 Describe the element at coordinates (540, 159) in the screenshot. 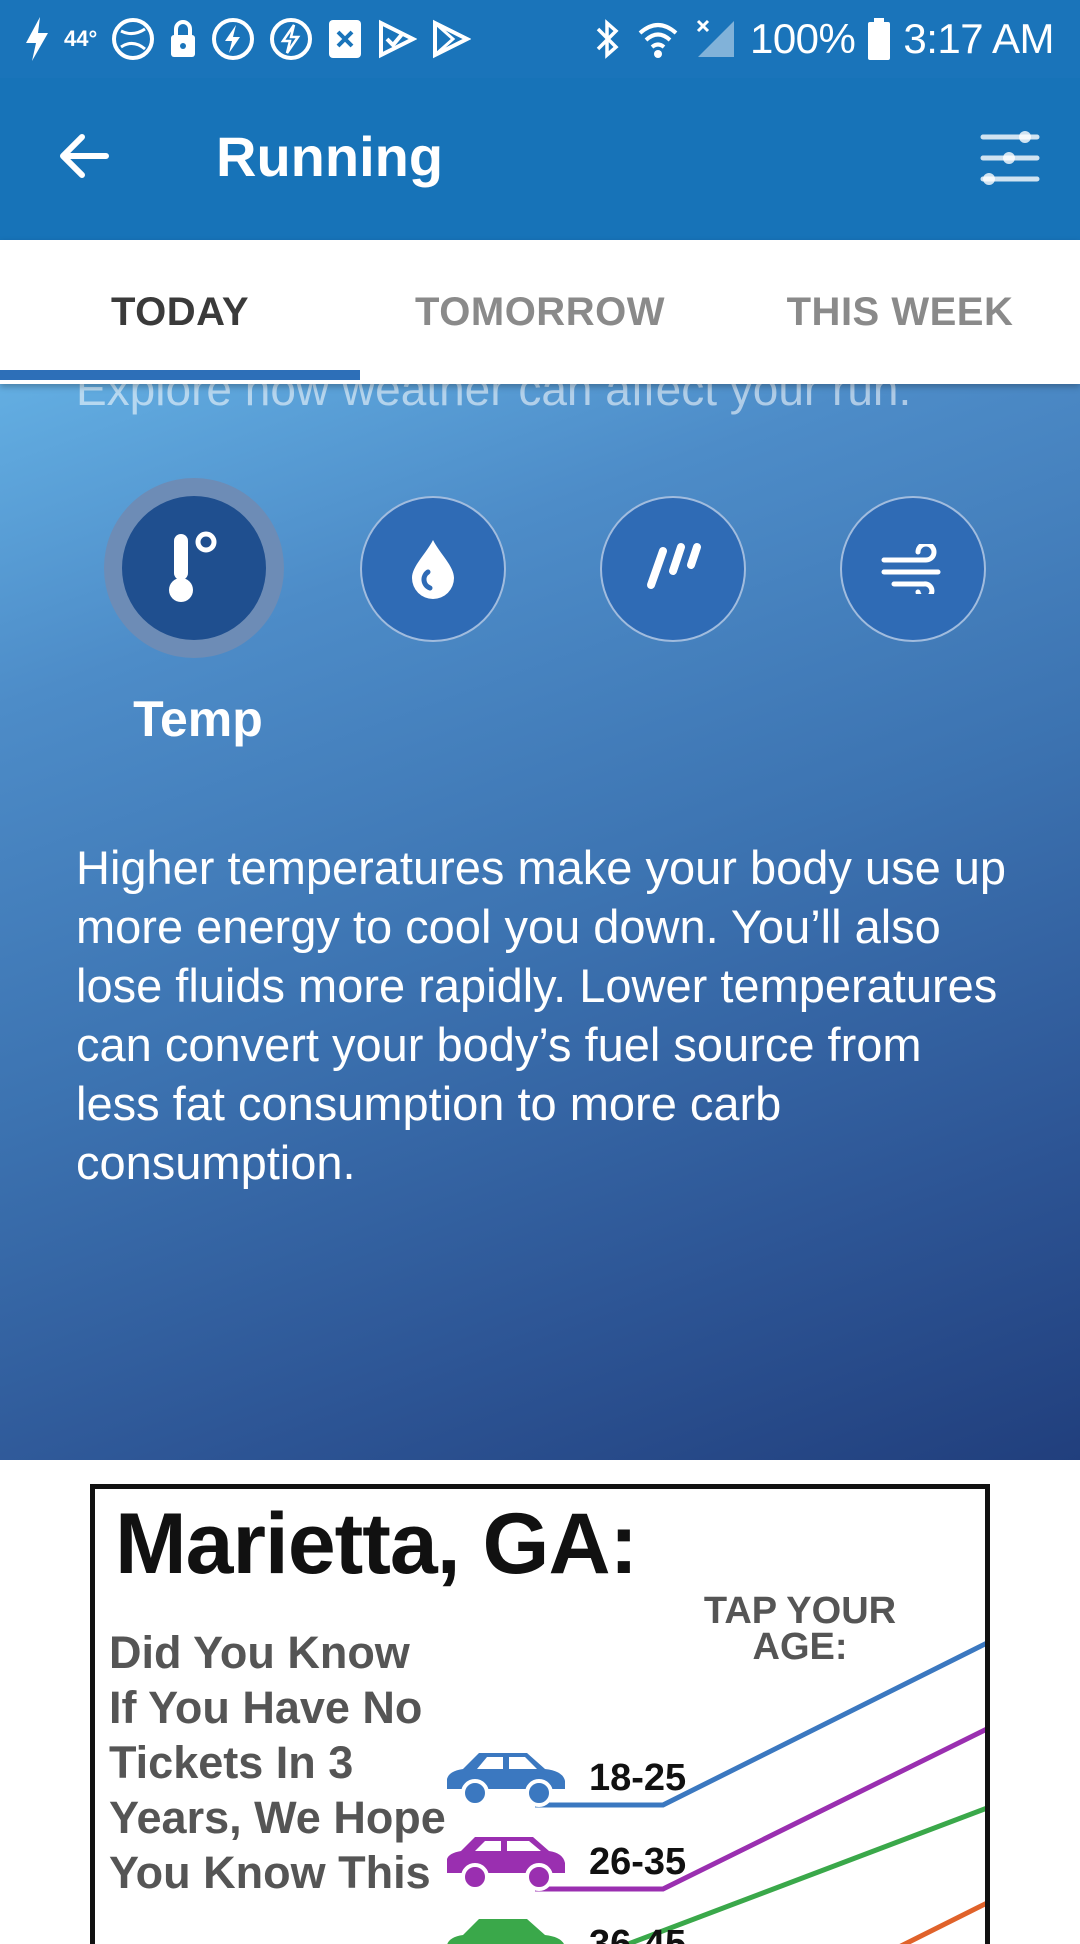

I see `app-bar: Running` at that location.